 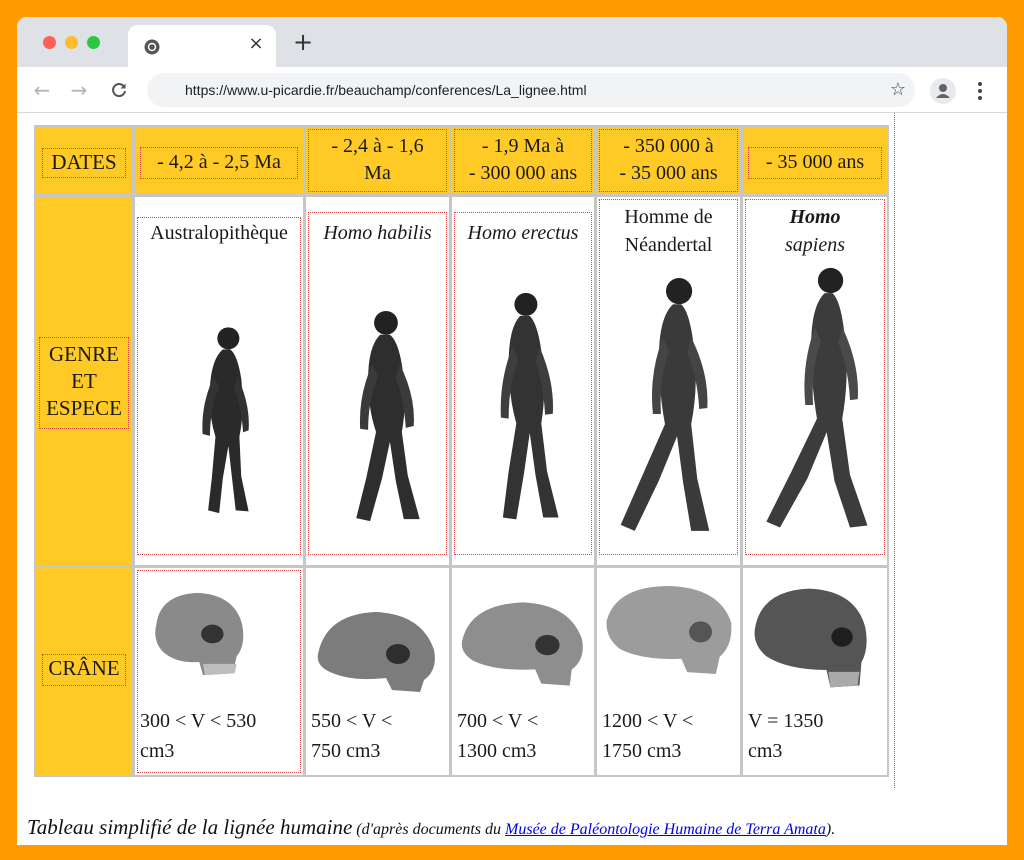 I want to click on chrome-icon, so click(x=152, y=47).